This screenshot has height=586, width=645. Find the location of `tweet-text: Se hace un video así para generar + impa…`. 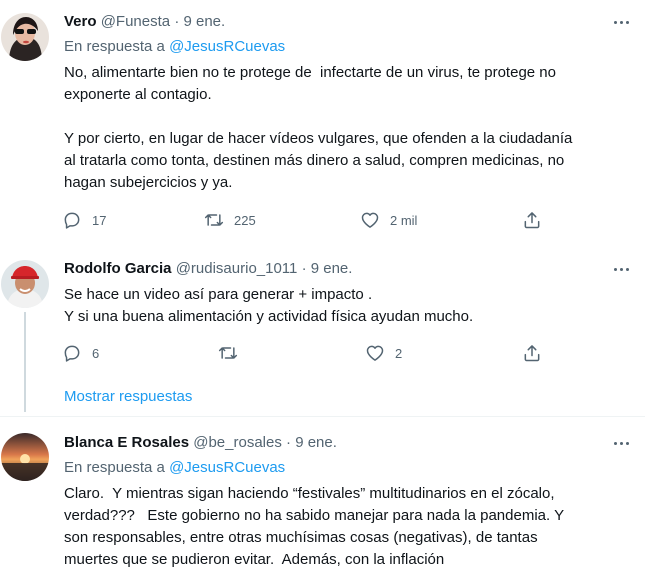

tweet-text: Se hace un video así para generar + impa… is located at coordinates (269, 305).